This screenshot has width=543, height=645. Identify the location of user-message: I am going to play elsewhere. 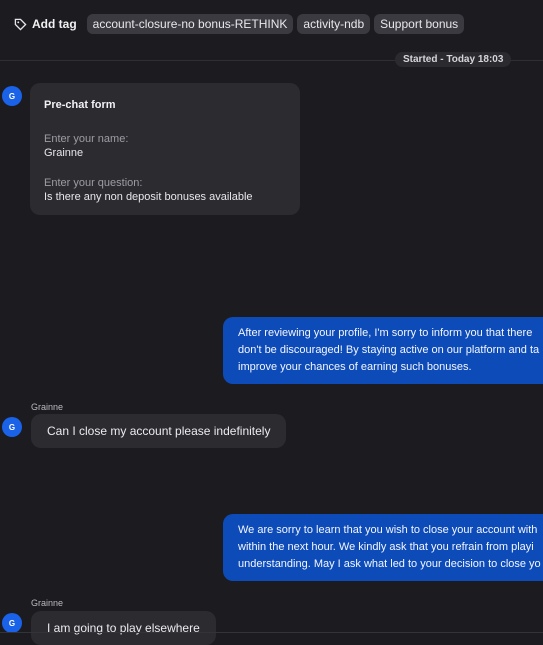
(123, 628).